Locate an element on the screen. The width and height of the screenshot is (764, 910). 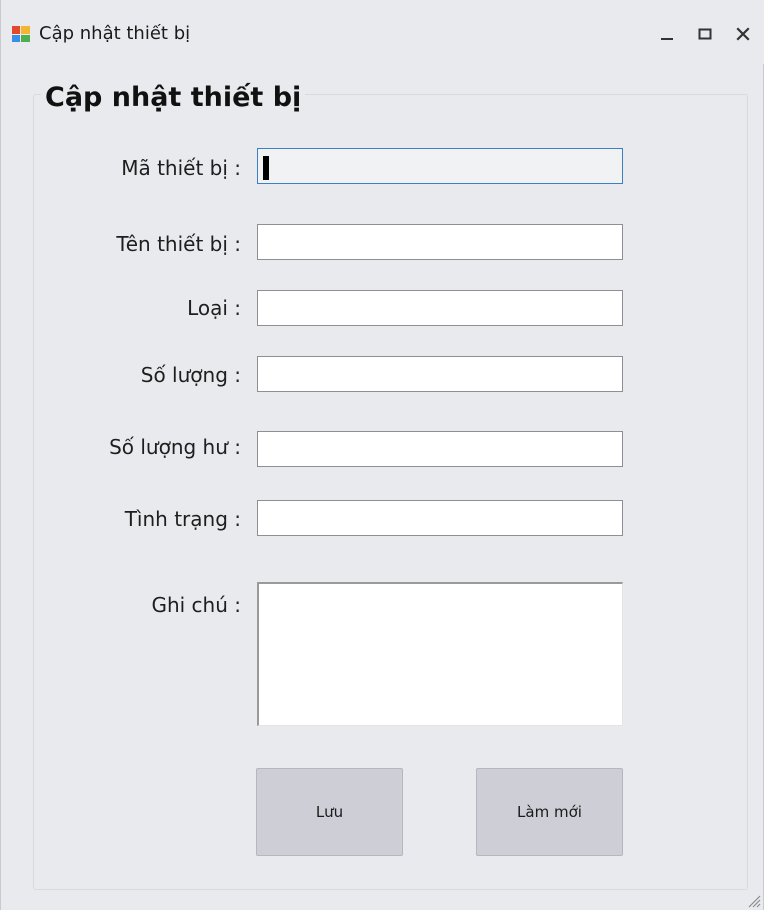
minimize-icon is located at coordinates (667, 39).